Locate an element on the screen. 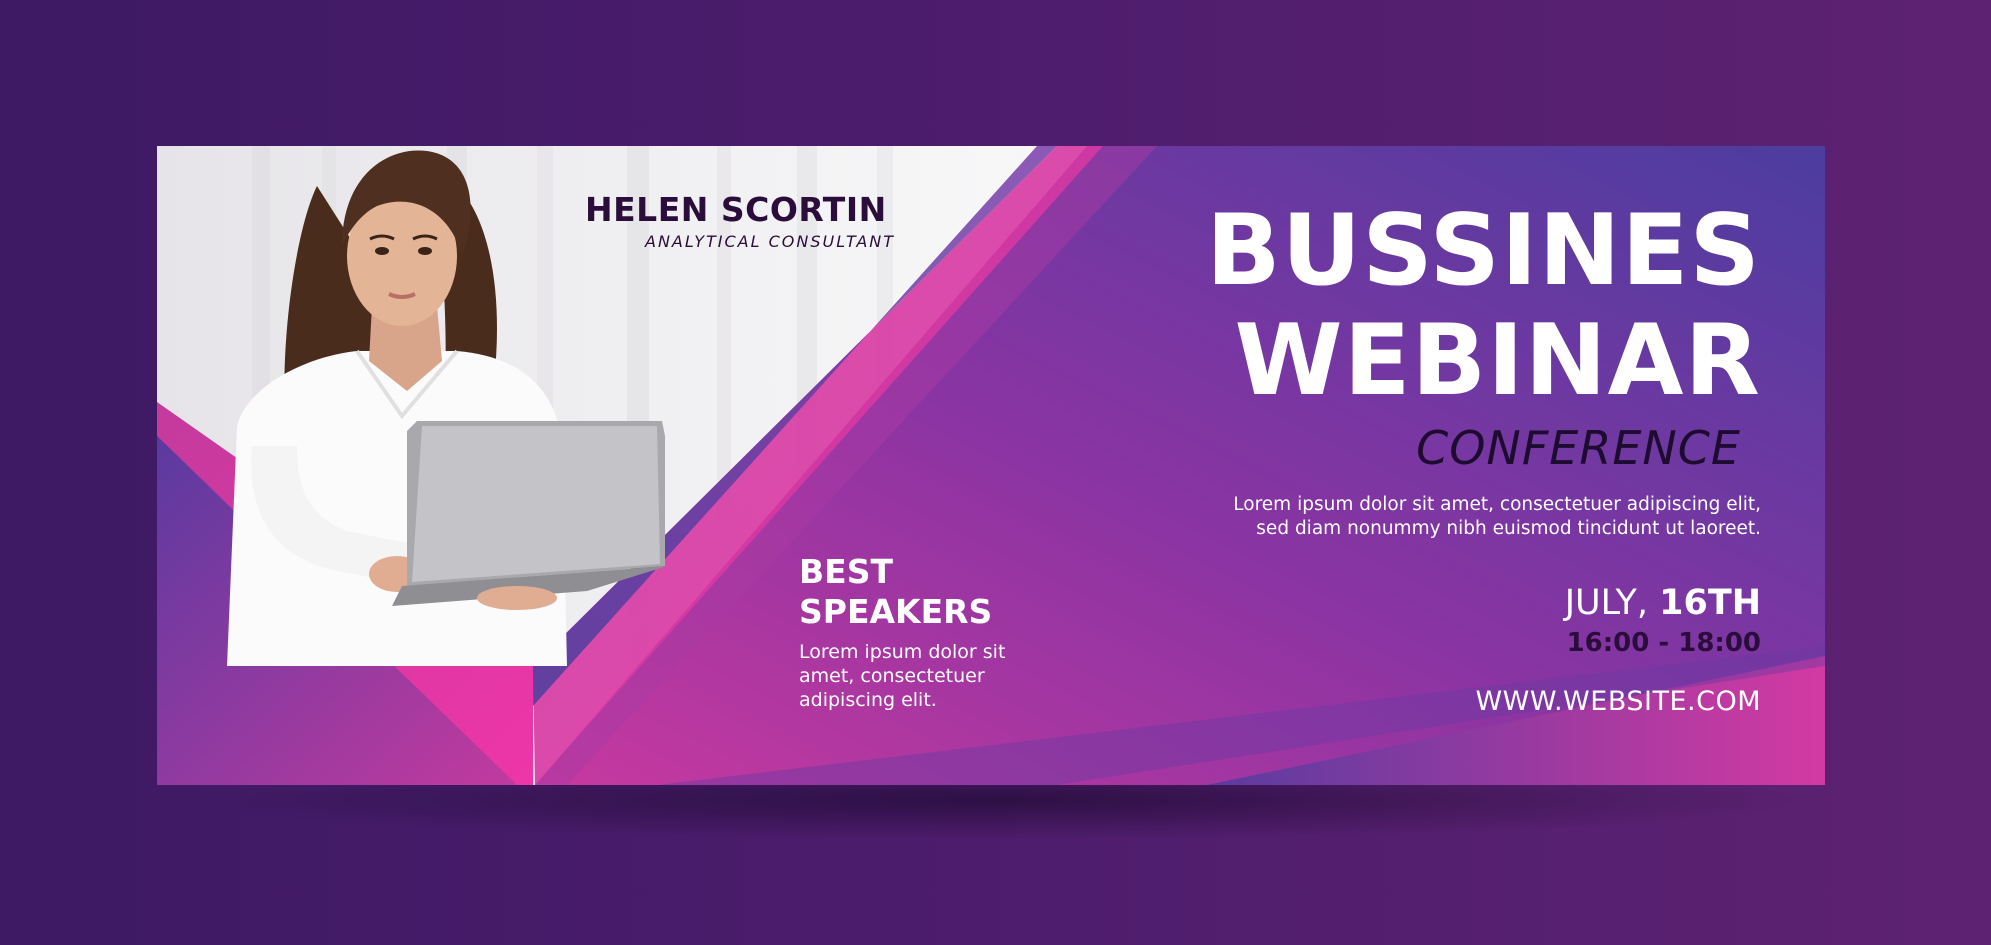 This screenshot has height=945, width=1991. best-speakers-heading: BEST SPEAKERS is located at coordinates (929, 592).